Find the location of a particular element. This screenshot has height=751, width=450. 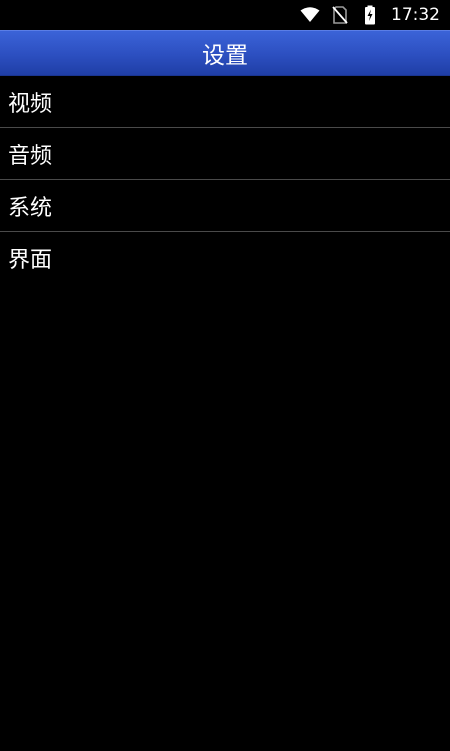

menu-item-video: 视频 is located at coordinates (225, 102).